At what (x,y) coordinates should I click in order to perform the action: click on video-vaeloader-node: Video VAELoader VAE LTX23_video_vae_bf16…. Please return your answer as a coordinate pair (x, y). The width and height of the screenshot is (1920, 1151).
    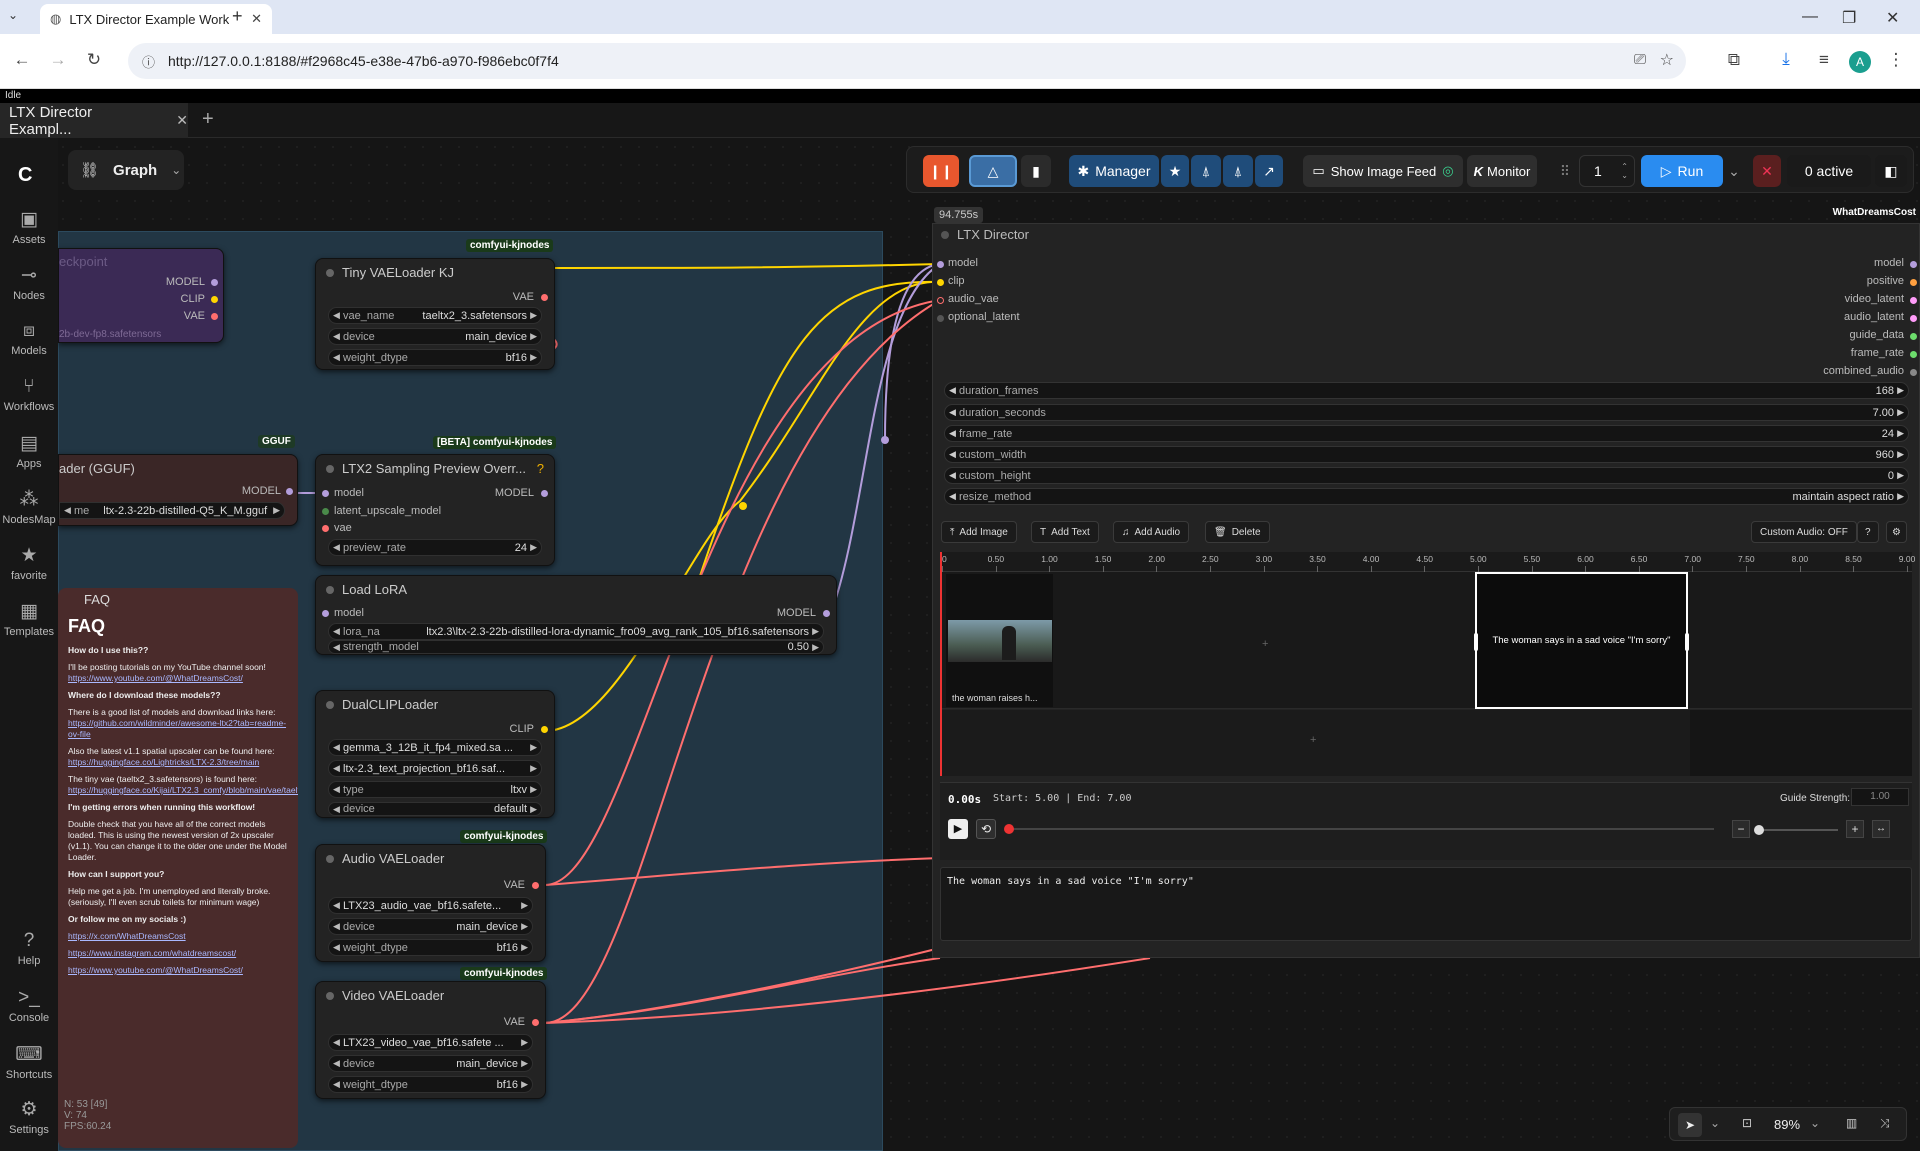
    Looking at the image, I should click on (430, 1040).